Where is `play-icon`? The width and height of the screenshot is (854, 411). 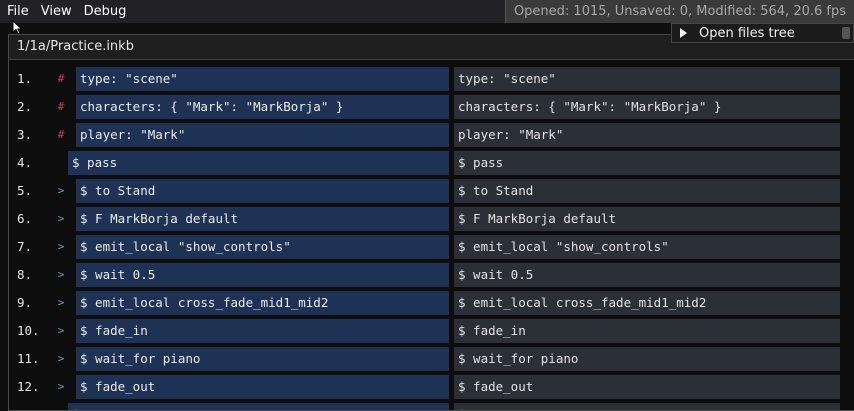 play-icon is located at coordinates (683, 33).